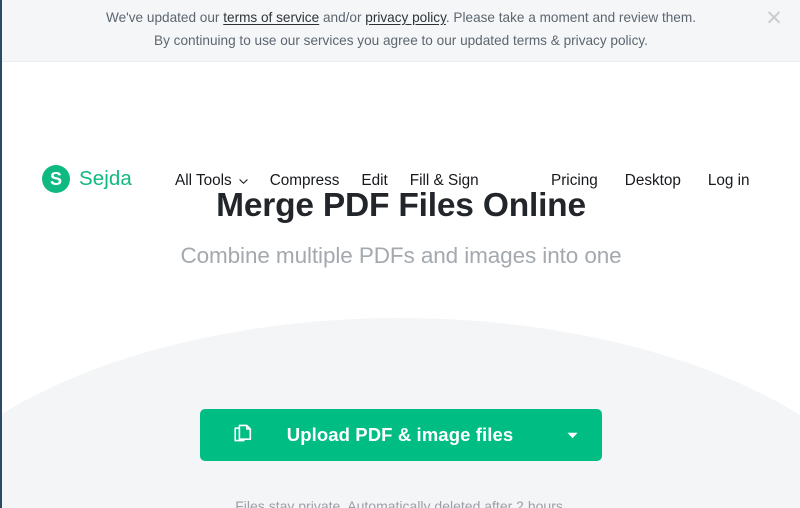 The image size is (800, 508). What do you see at coordinates (570, 17) in the screenshot?
I see `consent-text-post: . Please take a moment and review them.` at bounding box center [570, 17].